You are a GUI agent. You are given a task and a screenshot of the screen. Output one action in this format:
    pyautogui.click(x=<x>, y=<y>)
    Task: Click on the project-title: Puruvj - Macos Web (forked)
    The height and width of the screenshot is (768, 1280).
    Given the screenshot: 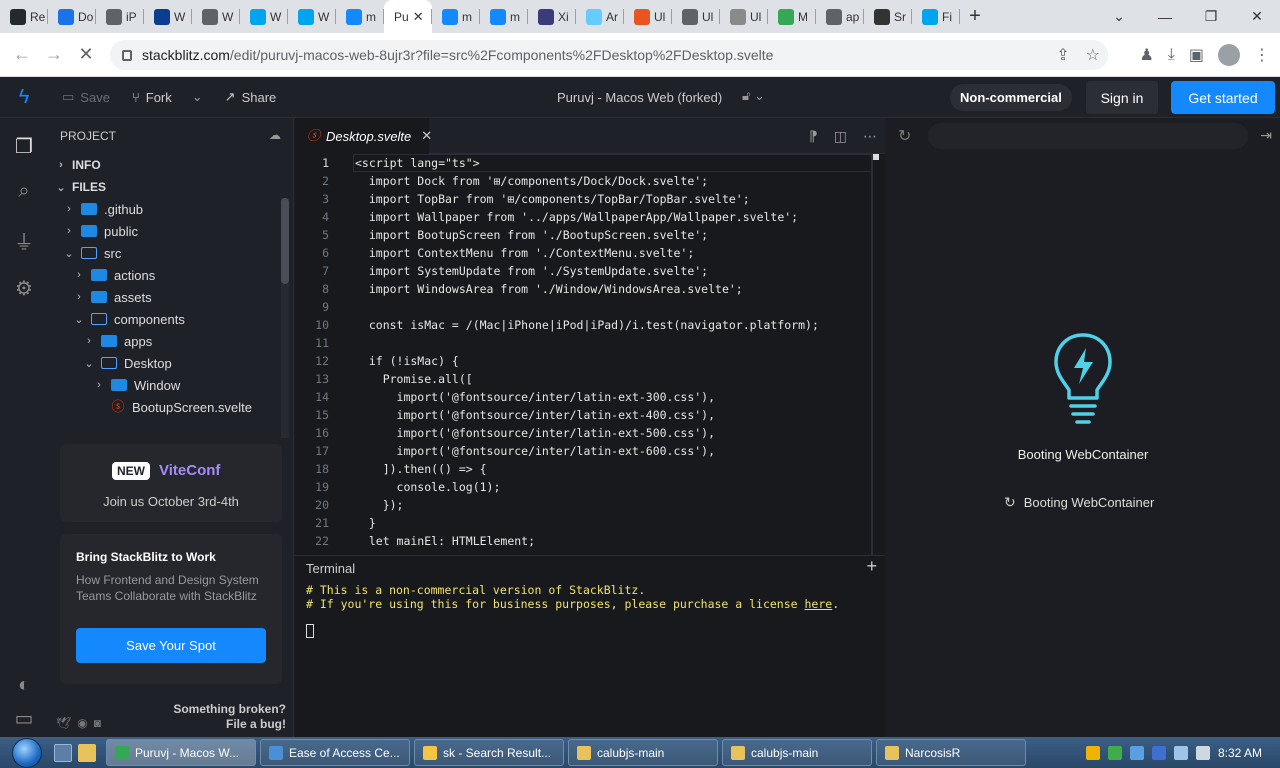 What is the action you would take?
    pyautogui.click(x=639, y=97)
    